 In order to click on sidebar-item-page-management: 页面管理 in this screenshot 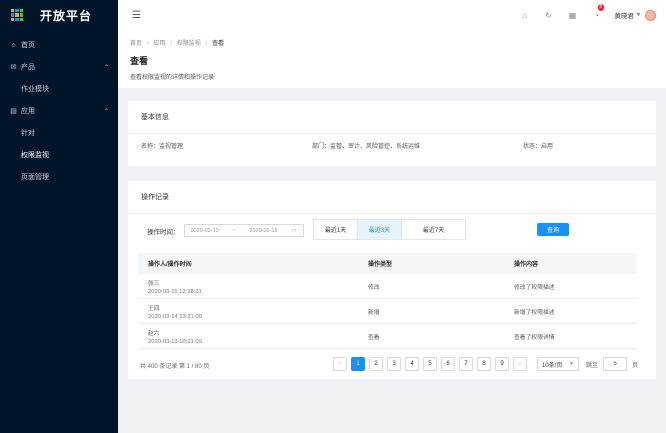, I will do `click(59, 177)`.